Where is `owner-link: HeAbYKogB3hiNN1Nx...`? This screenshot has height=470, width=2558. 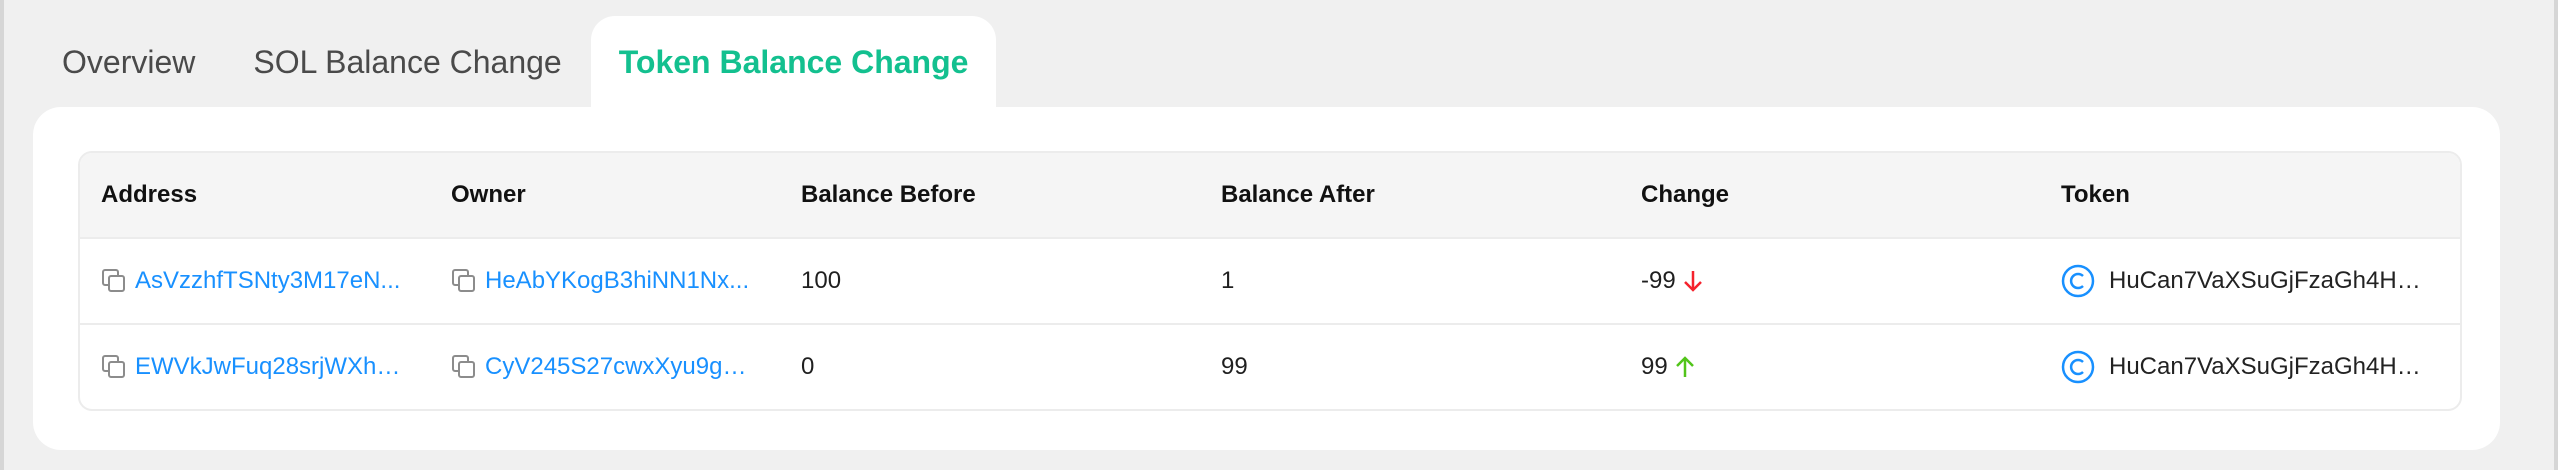 owner-link: HeAbYKogB3hiNN1Nx... is located at coordinates (617, 281).